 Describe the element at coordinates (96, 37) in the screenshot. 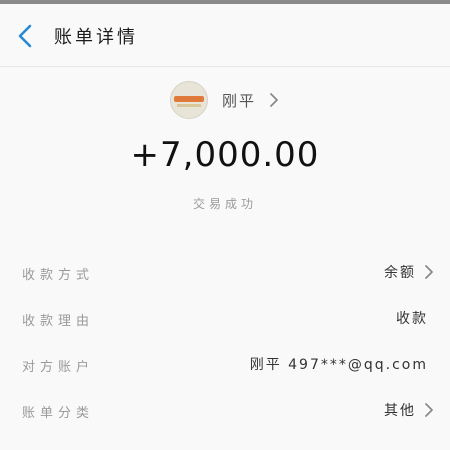

I see `page-title: 账单详情` at that location.